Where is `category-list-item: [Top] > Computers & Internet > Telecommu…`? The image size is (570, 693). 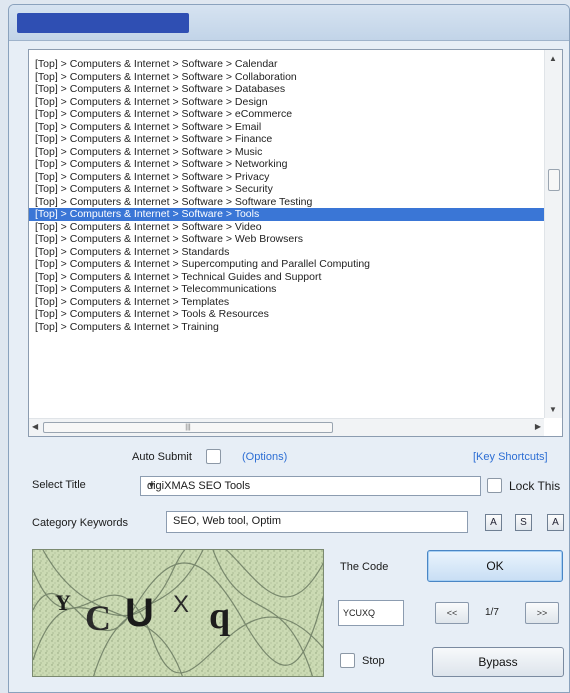
category-list-item: [Top] > Computers & Internet > Telecommu… is located at coordinates (286, 289).